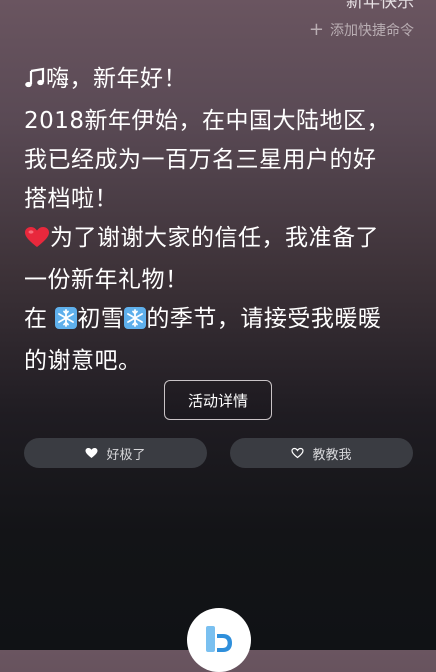 The height and width of the screenshot is (672, 436). I want to click on message-line-8: 的谢意吧。, so click(83, 361).